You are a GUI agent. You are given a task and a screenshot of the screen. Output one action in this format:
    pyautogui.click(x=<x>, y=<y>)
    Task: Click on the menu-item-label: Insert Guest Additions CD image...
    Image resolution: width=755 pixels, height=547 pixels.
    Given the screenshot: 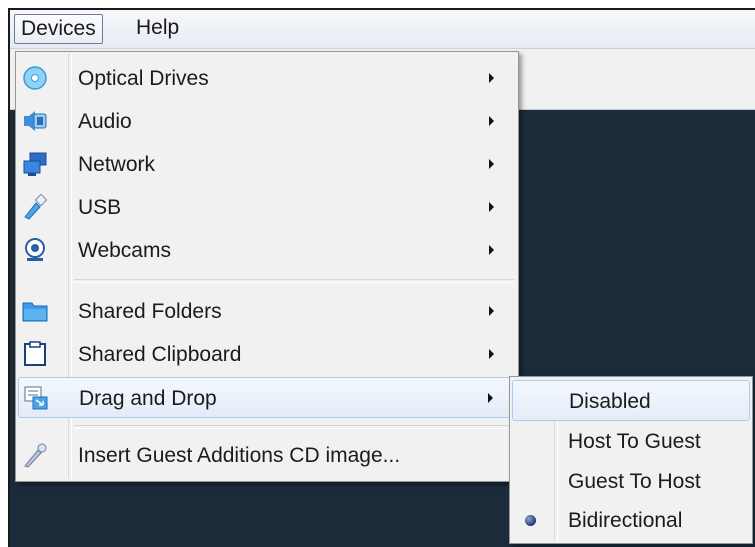 What is the action you would take?
    pyautogui.click(x=239, y=455)
    